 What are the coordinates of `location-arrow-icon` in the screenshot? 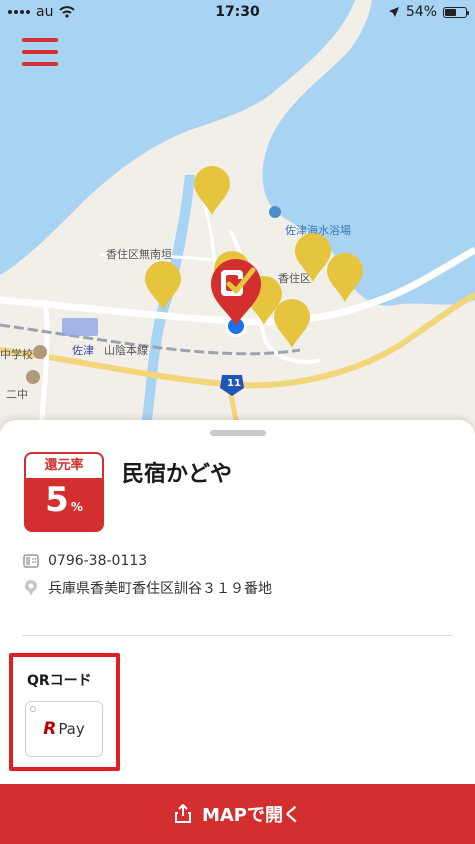 It's located at (393, 12).